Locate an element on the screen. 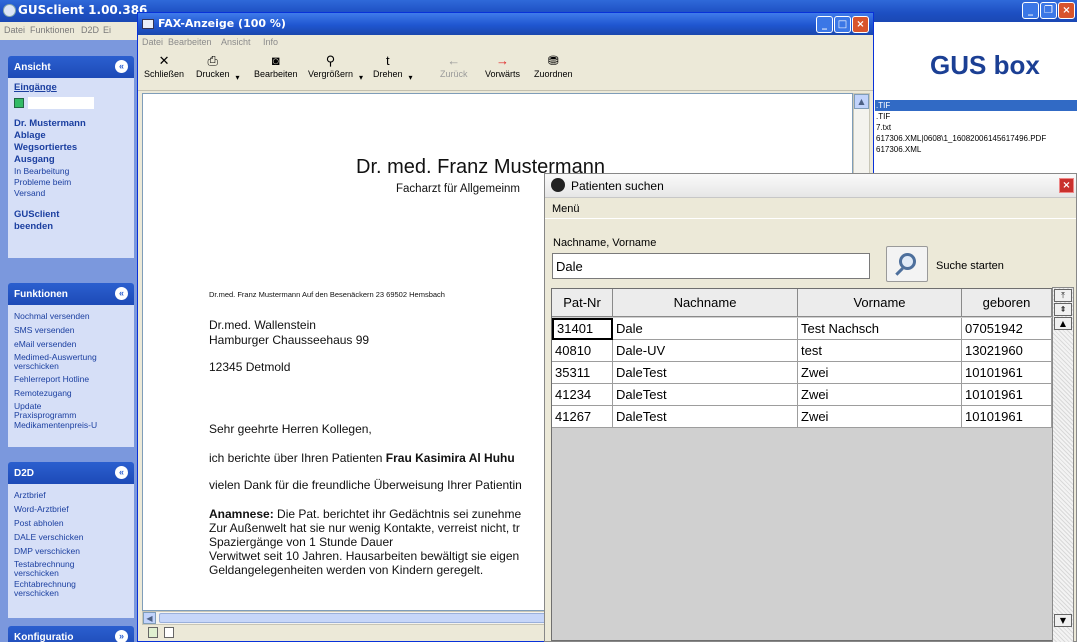  search-input is located at coordinates (711, 266).